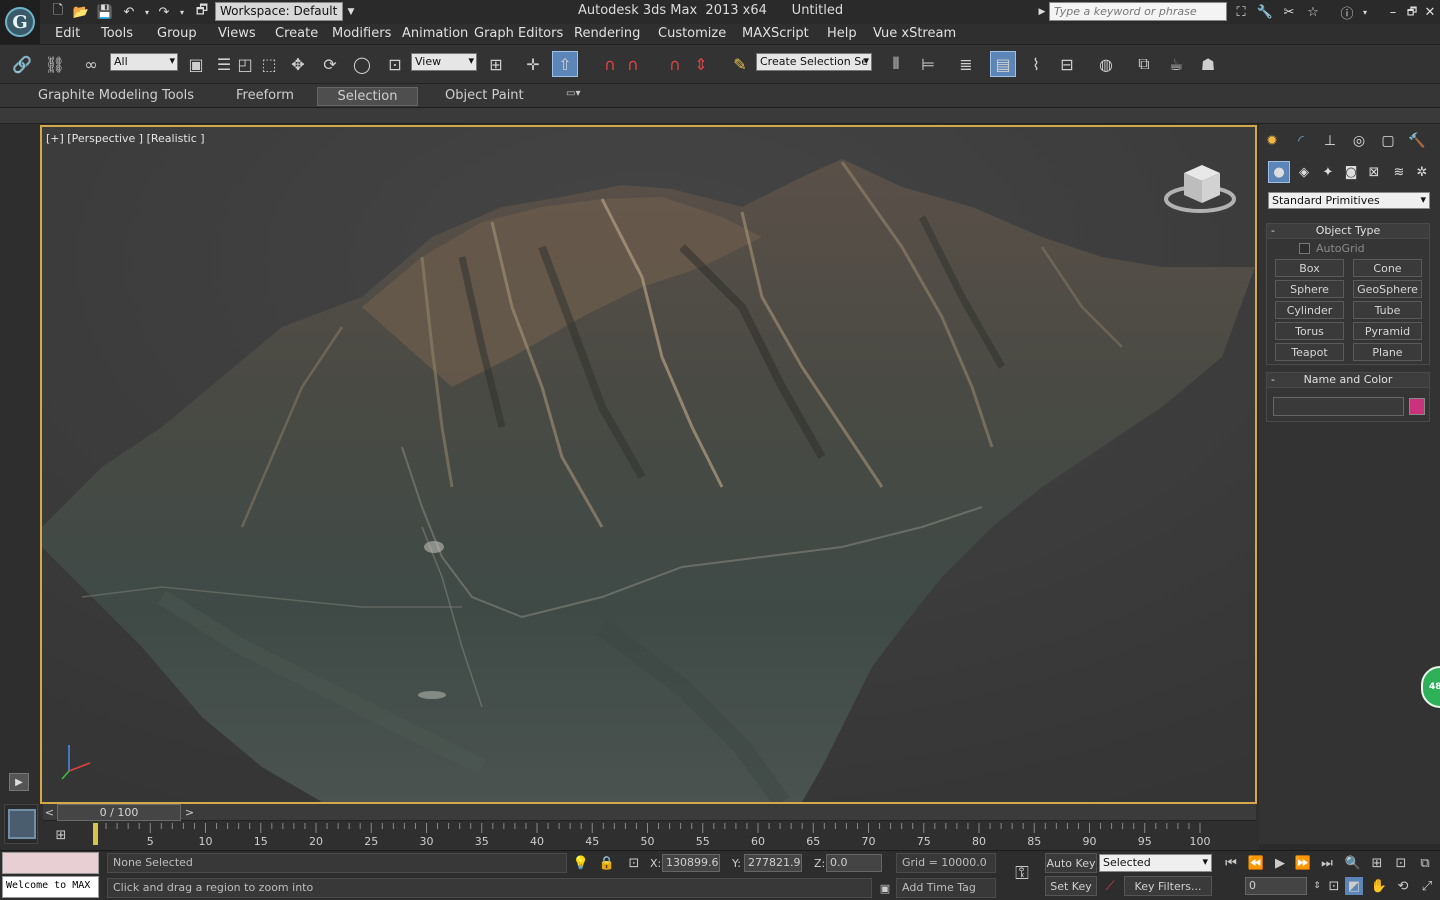 This screenshot has width=1440, height=900. Describe the element at coordinates (1301, 141) in the screenshot. I see `modify-tab-icon: ◜` at that location.